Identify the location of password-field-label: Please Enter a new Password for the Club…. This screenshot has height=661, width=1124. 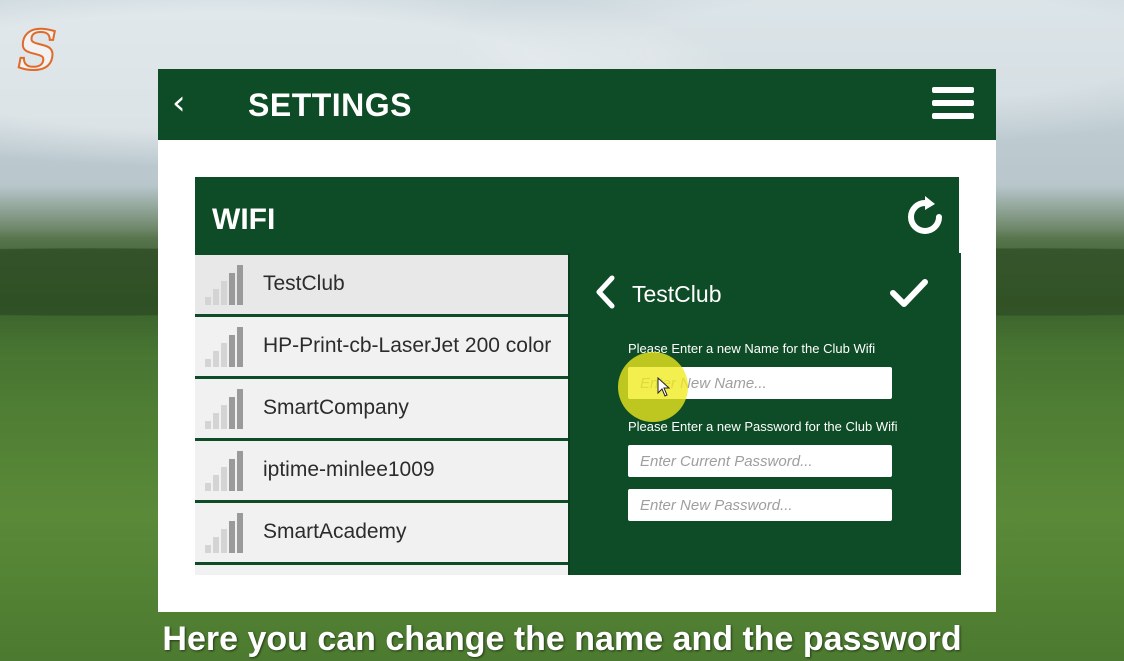
(763, 426).